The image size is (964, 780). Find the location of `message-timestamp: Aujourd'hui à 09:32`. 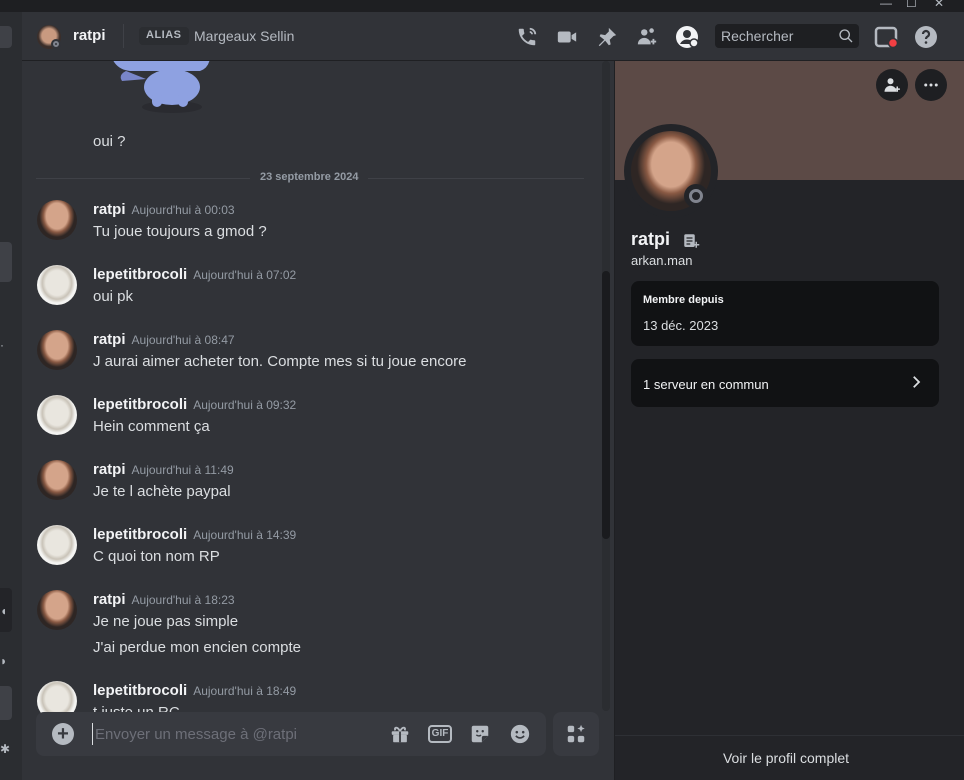

message-timestamp: Aujourd'hui à 09:32 is located at coordinates (245, 405).